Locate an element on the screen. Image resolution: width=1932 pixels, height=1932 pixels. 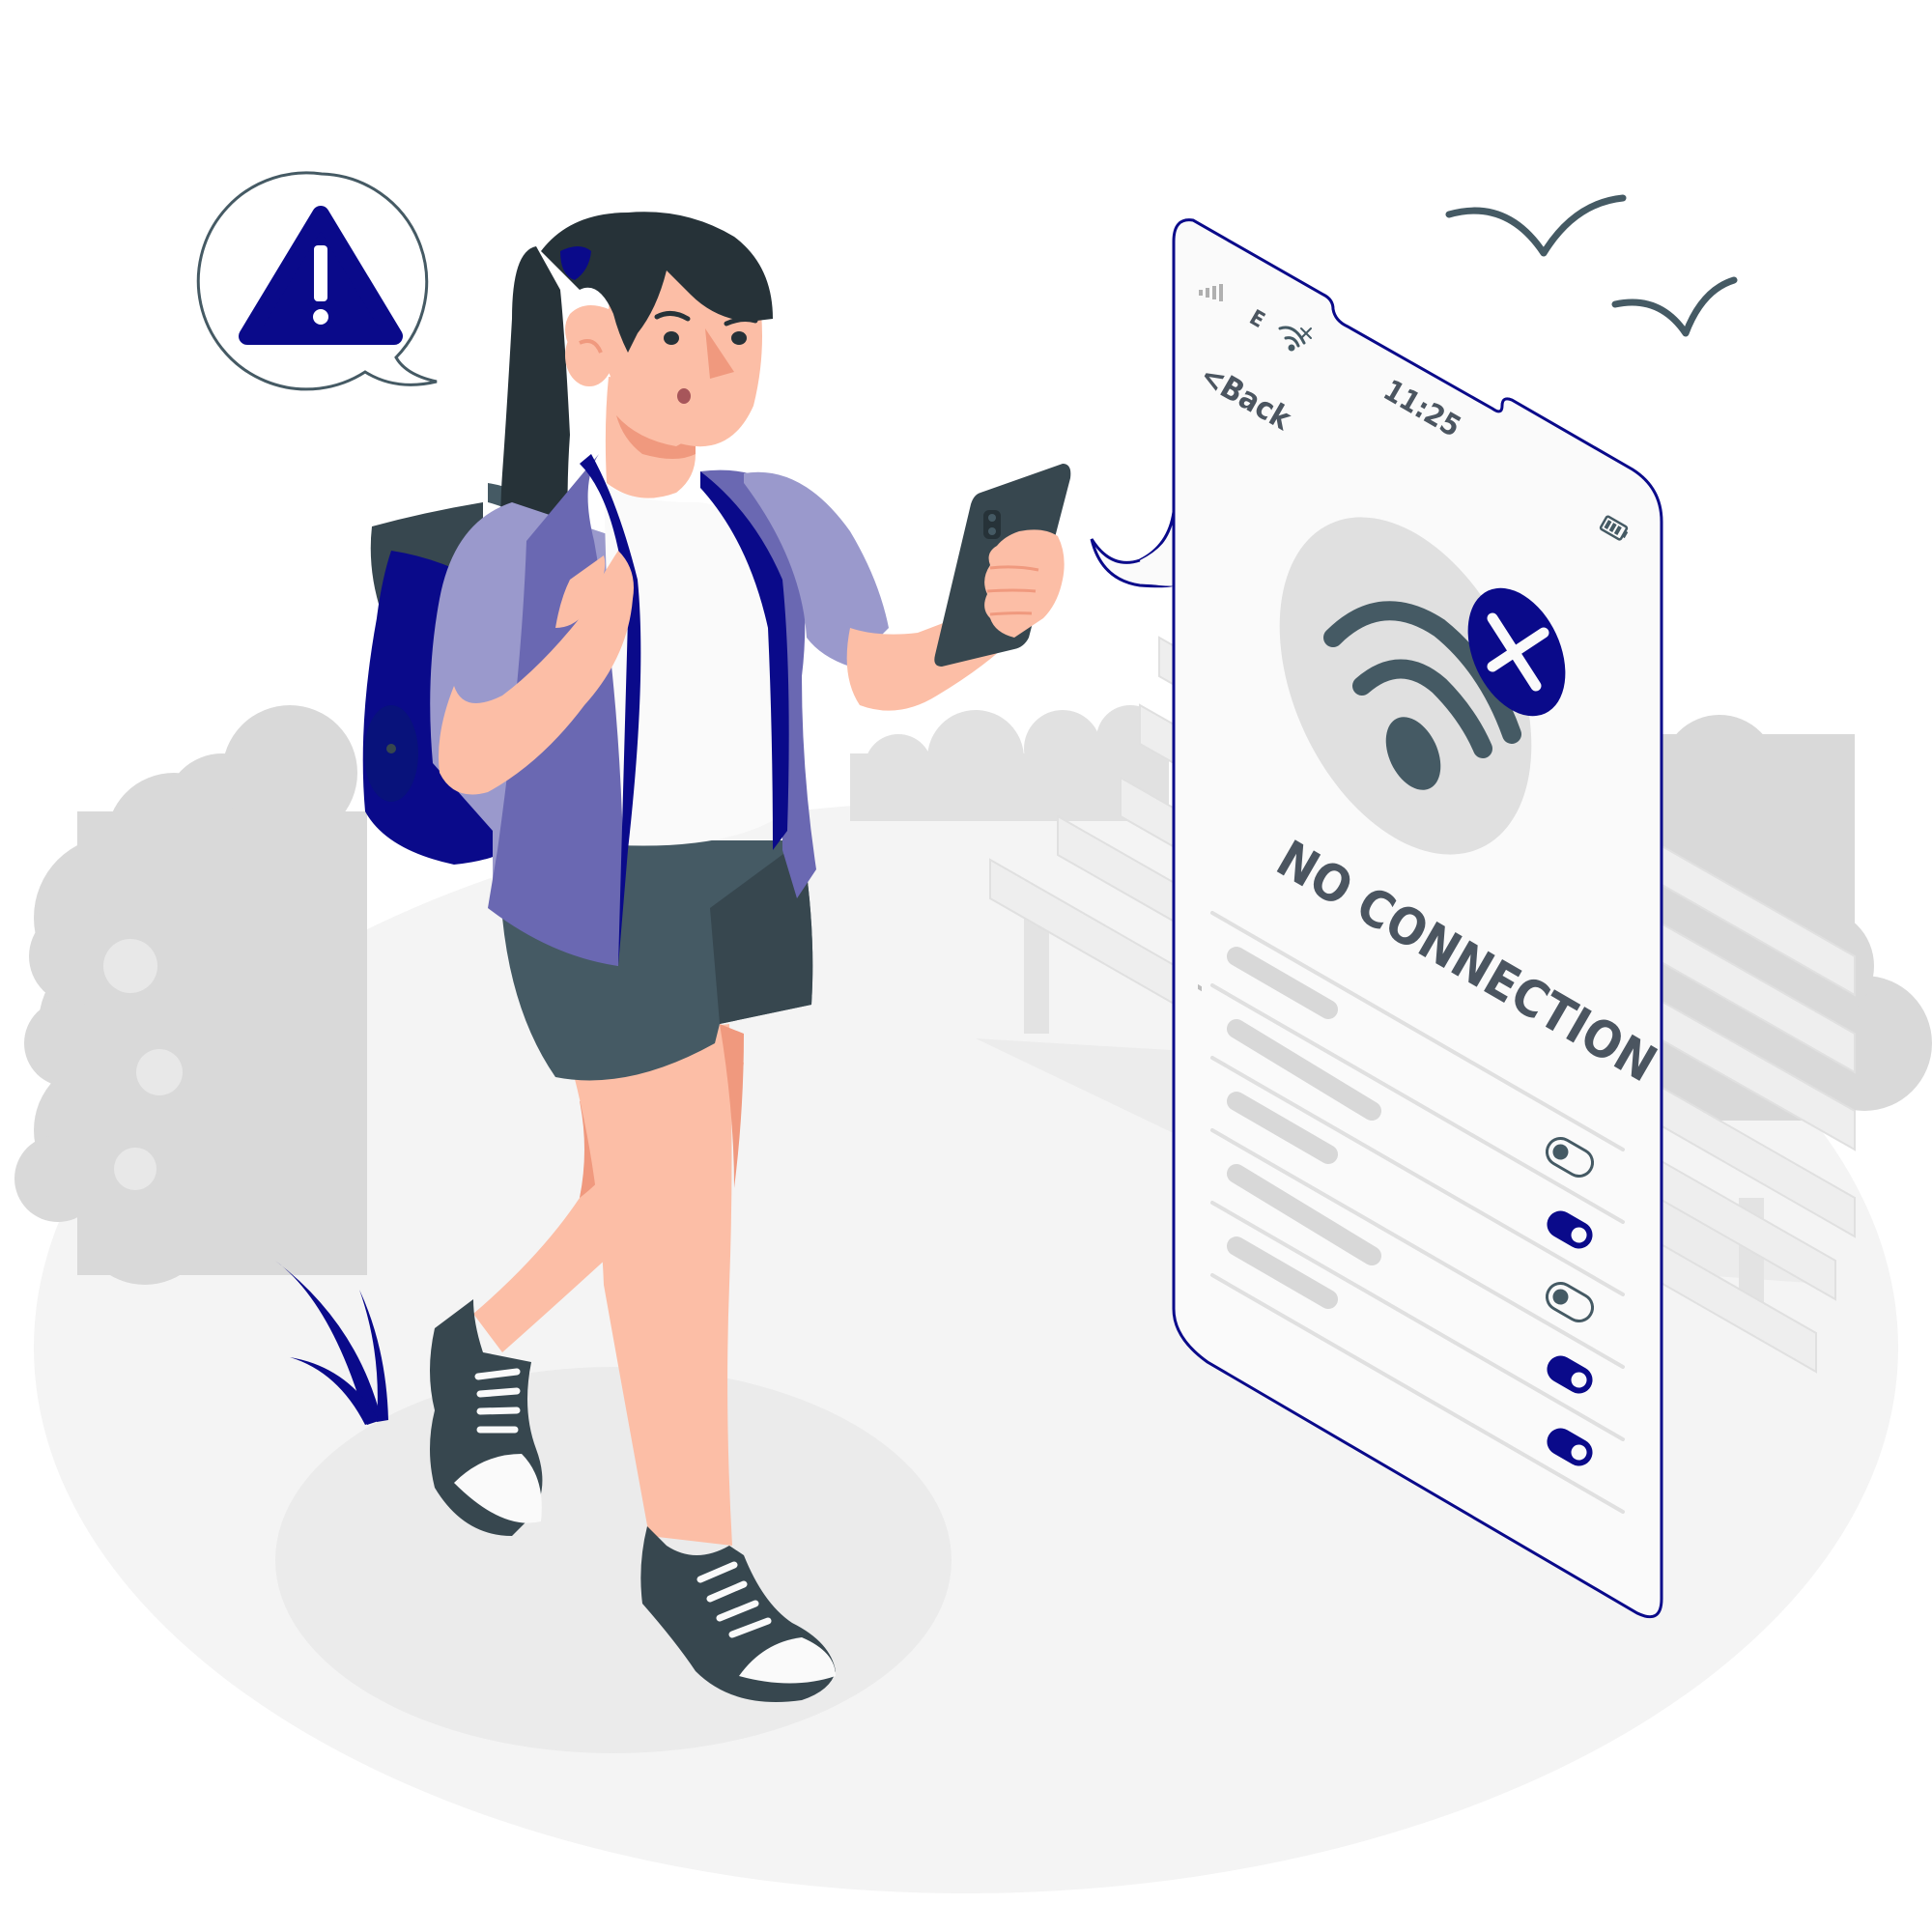
ground-shadow is located at coordinates (613, 1560).